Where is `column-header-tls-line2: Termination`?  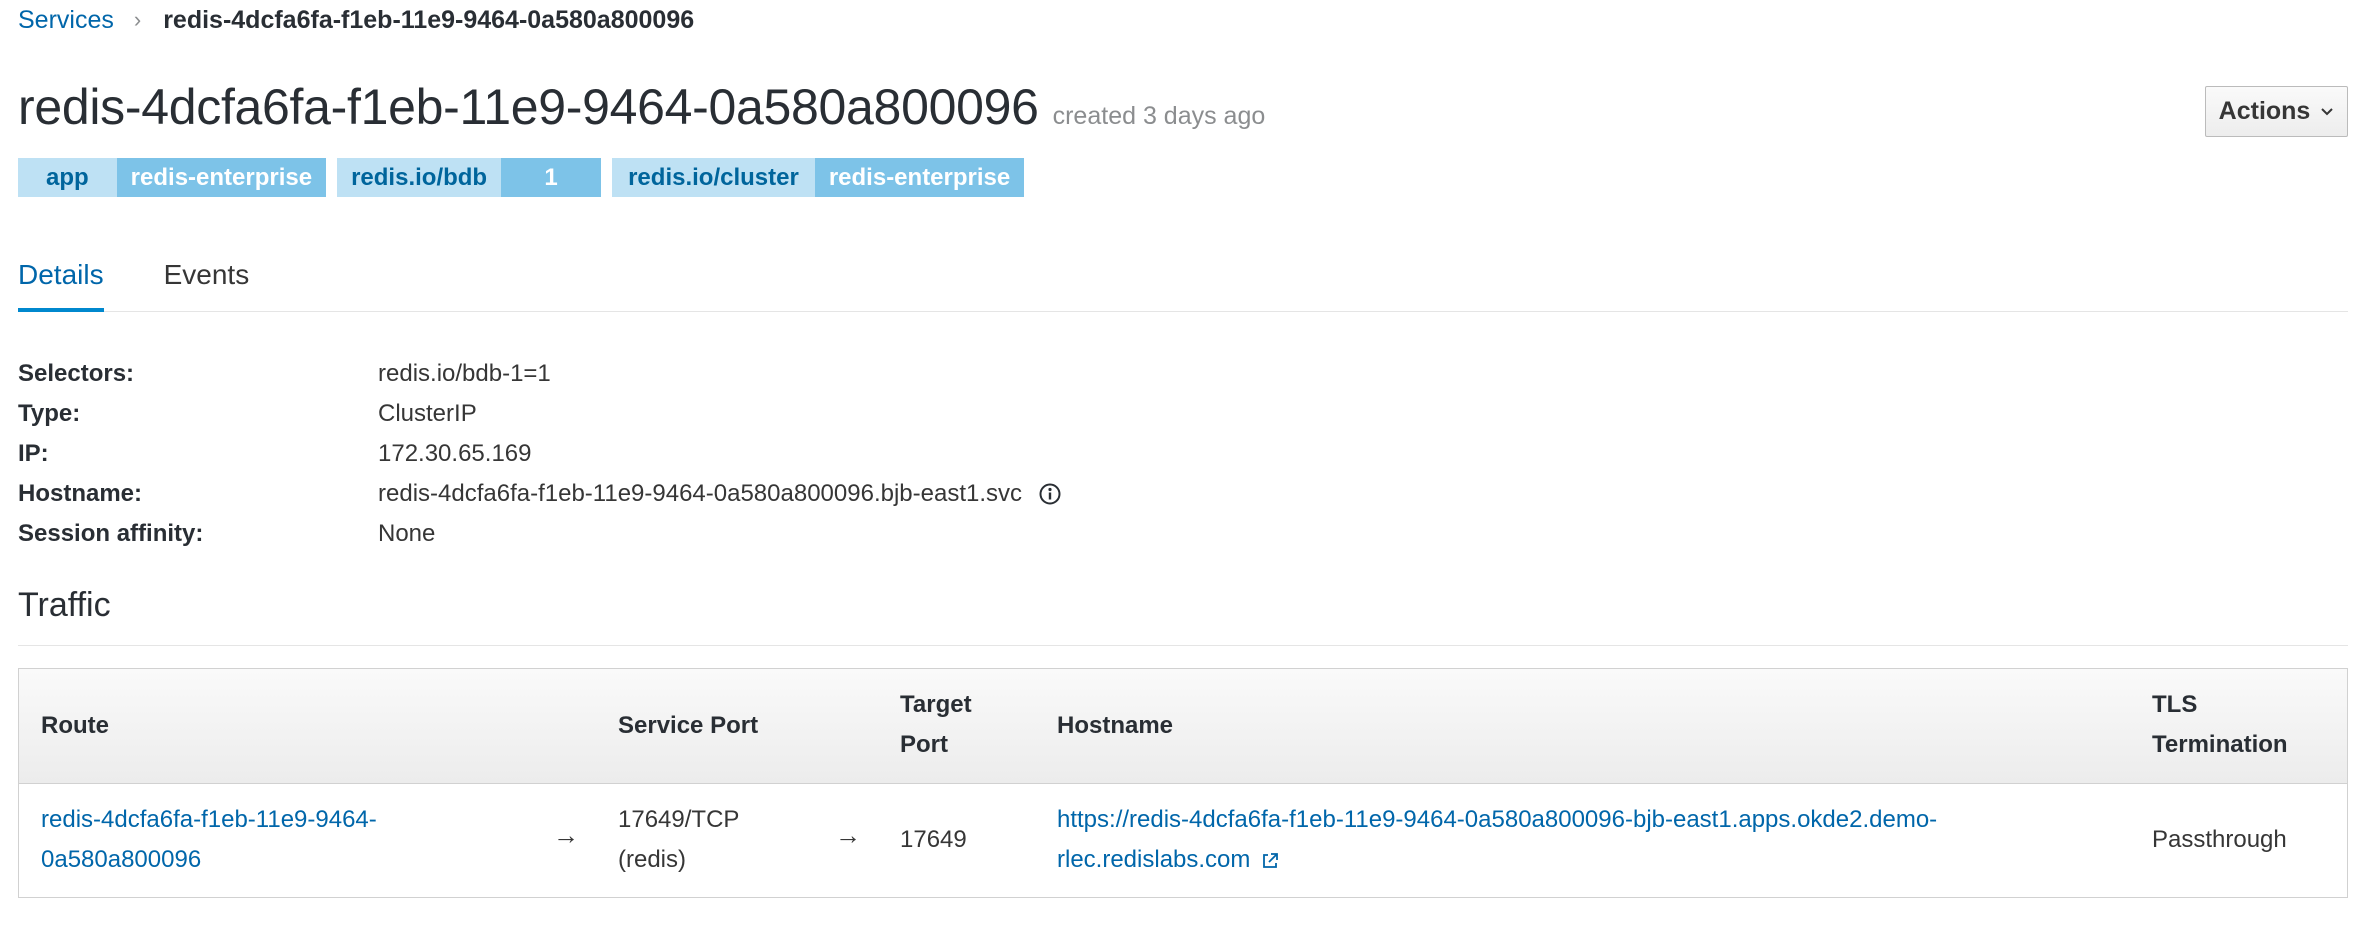 column-header-tls-line2: Termination is located at coordinates (2220, 744).